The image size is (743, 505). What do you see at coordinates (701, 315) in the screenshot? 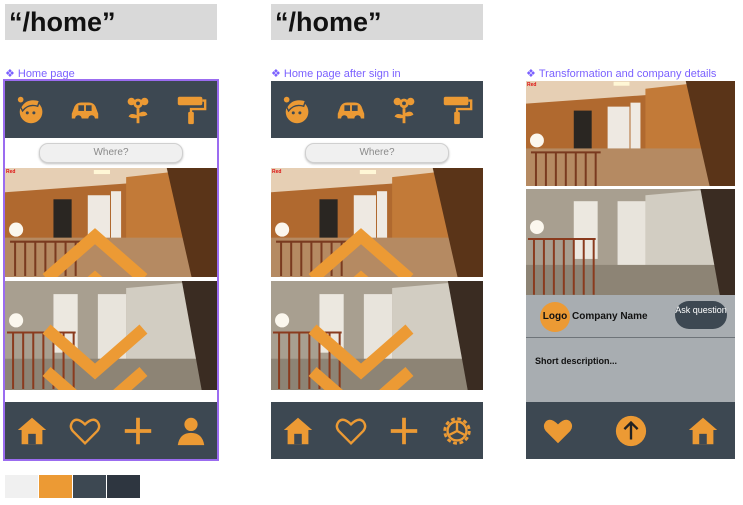
I see `ask-question-button: Ask question` at bounding box center [701, 315].